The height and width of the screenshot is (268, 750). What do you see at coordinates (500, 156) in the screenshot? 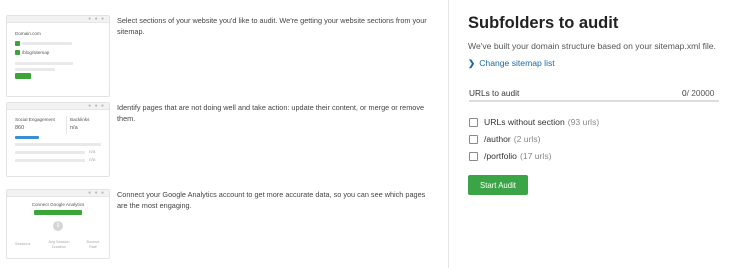
I see `subfolder-name: /portfolio` at bounding box center [500, 156].